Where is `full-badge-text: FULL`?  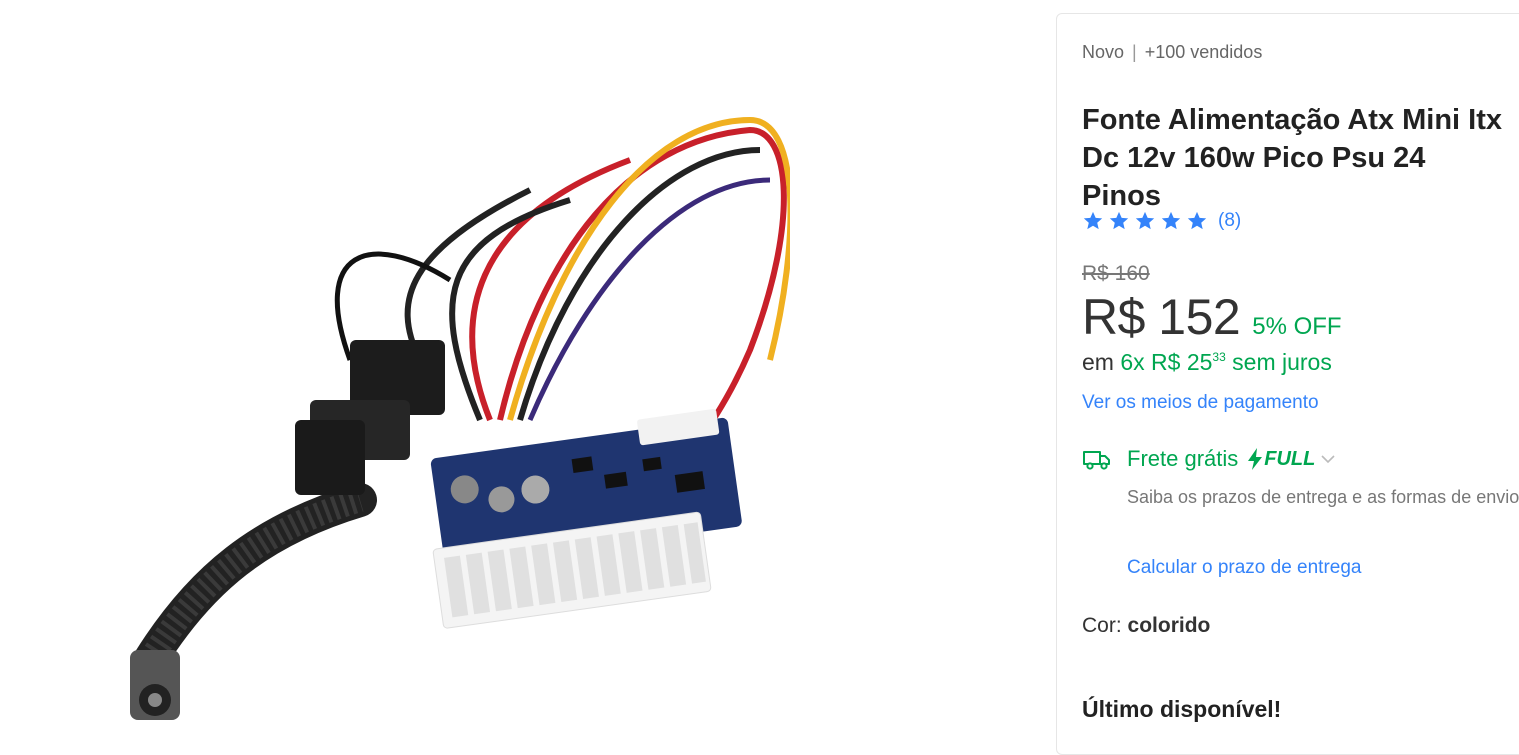 full-badge-text: FULL is located at coordinates (1290, 458).